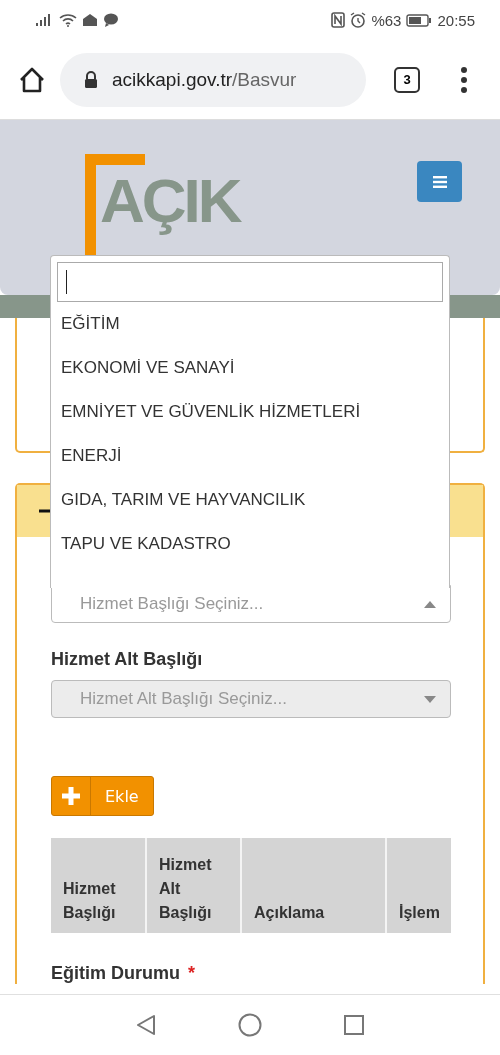  What do you see at coordinates (250, 456) in the screenshot?
I see `dropdown-option: ENERJİ` at bounding box center [250, 456].